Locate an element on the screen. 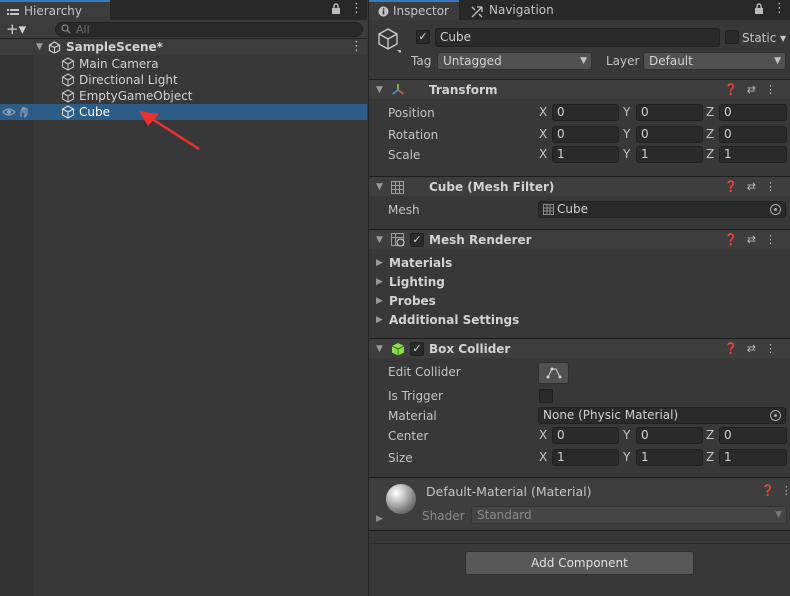 Image resolution: width=790 pixels, height=596 pixels. tag-dropdown: Untagged ▼ is located at coordinates (514, 61).